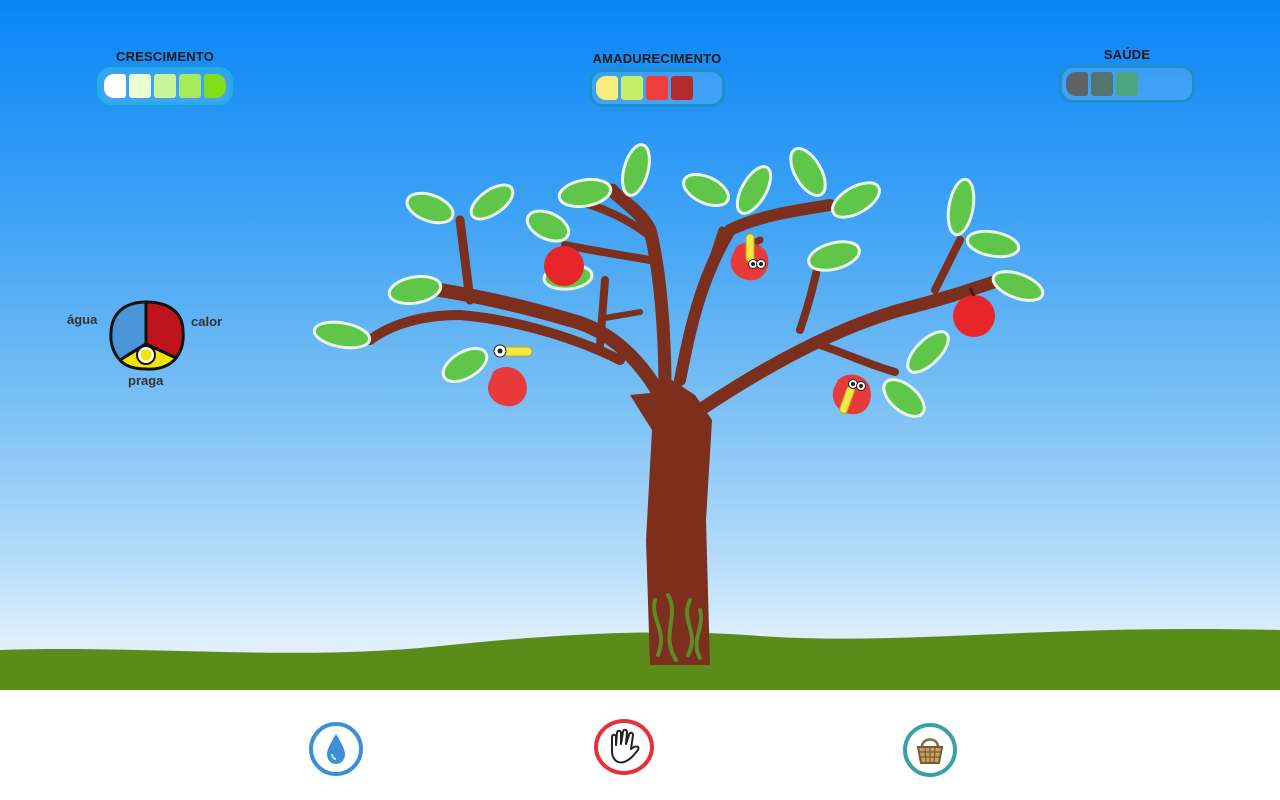  What do you see at coordinates (146, 380) in the screenshot?
I see `pest-factor-label: praga` at bounding box center [146, 380].